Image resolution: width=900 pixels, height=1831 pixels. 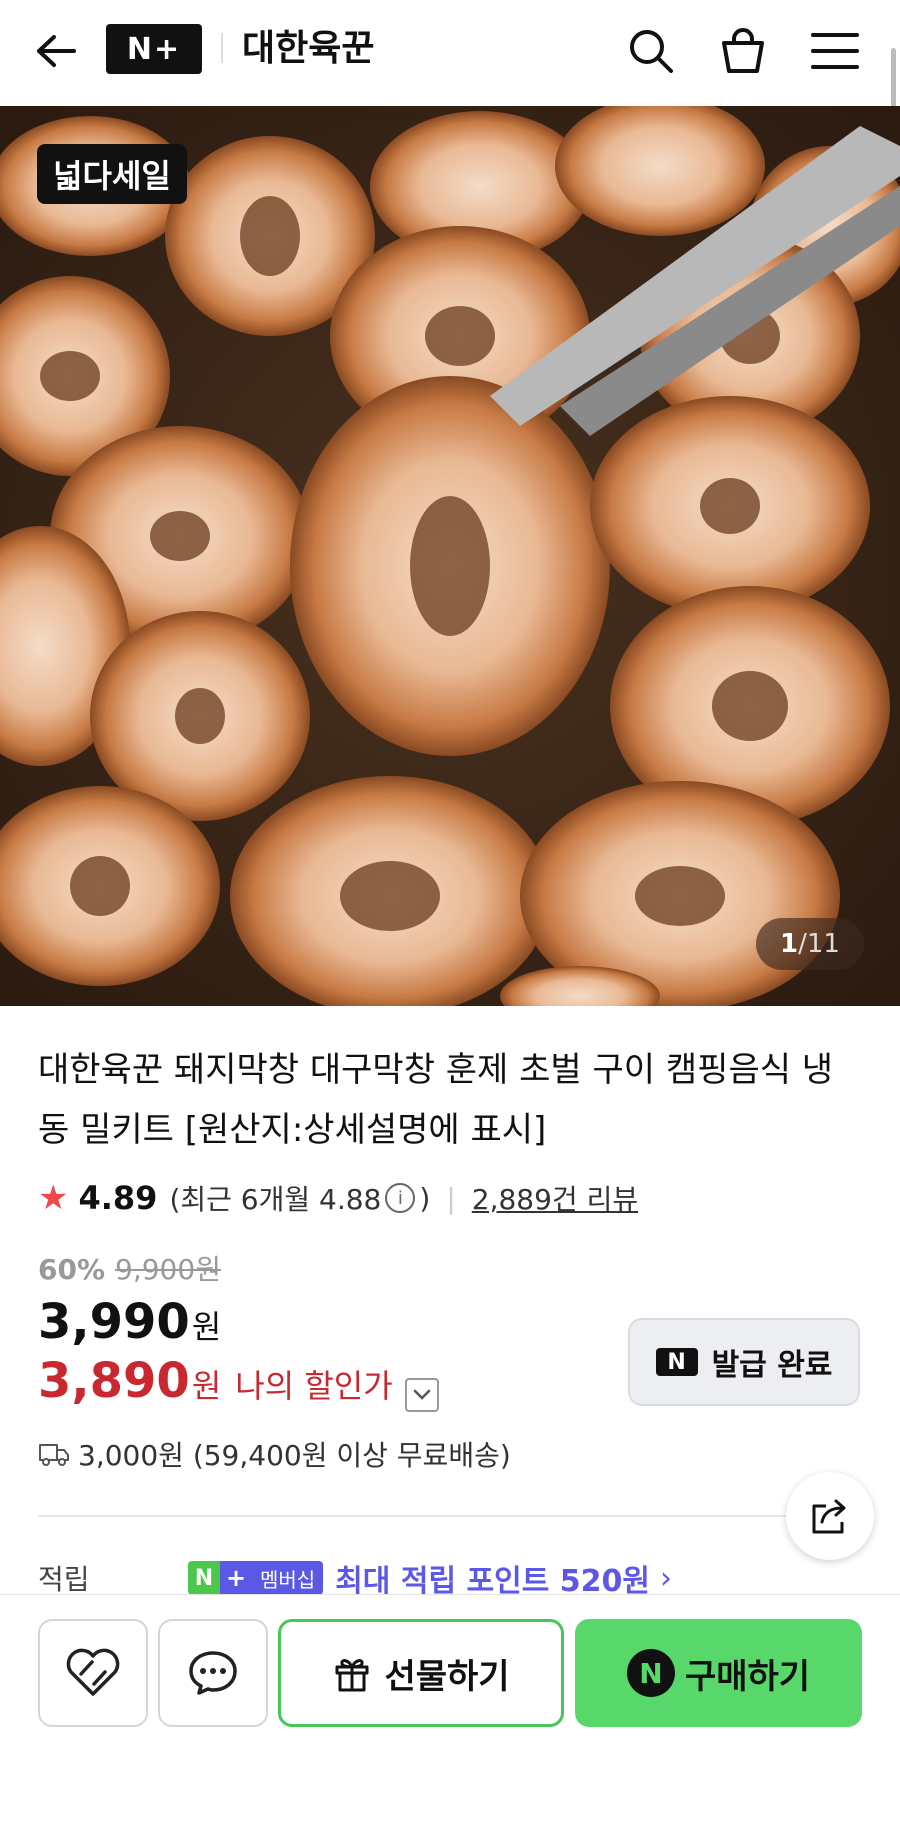 What do you see at coordinates (747, 1676) in the screenshot?
I see `buy-label: 구매하기` at bounding box center [747, 1676].